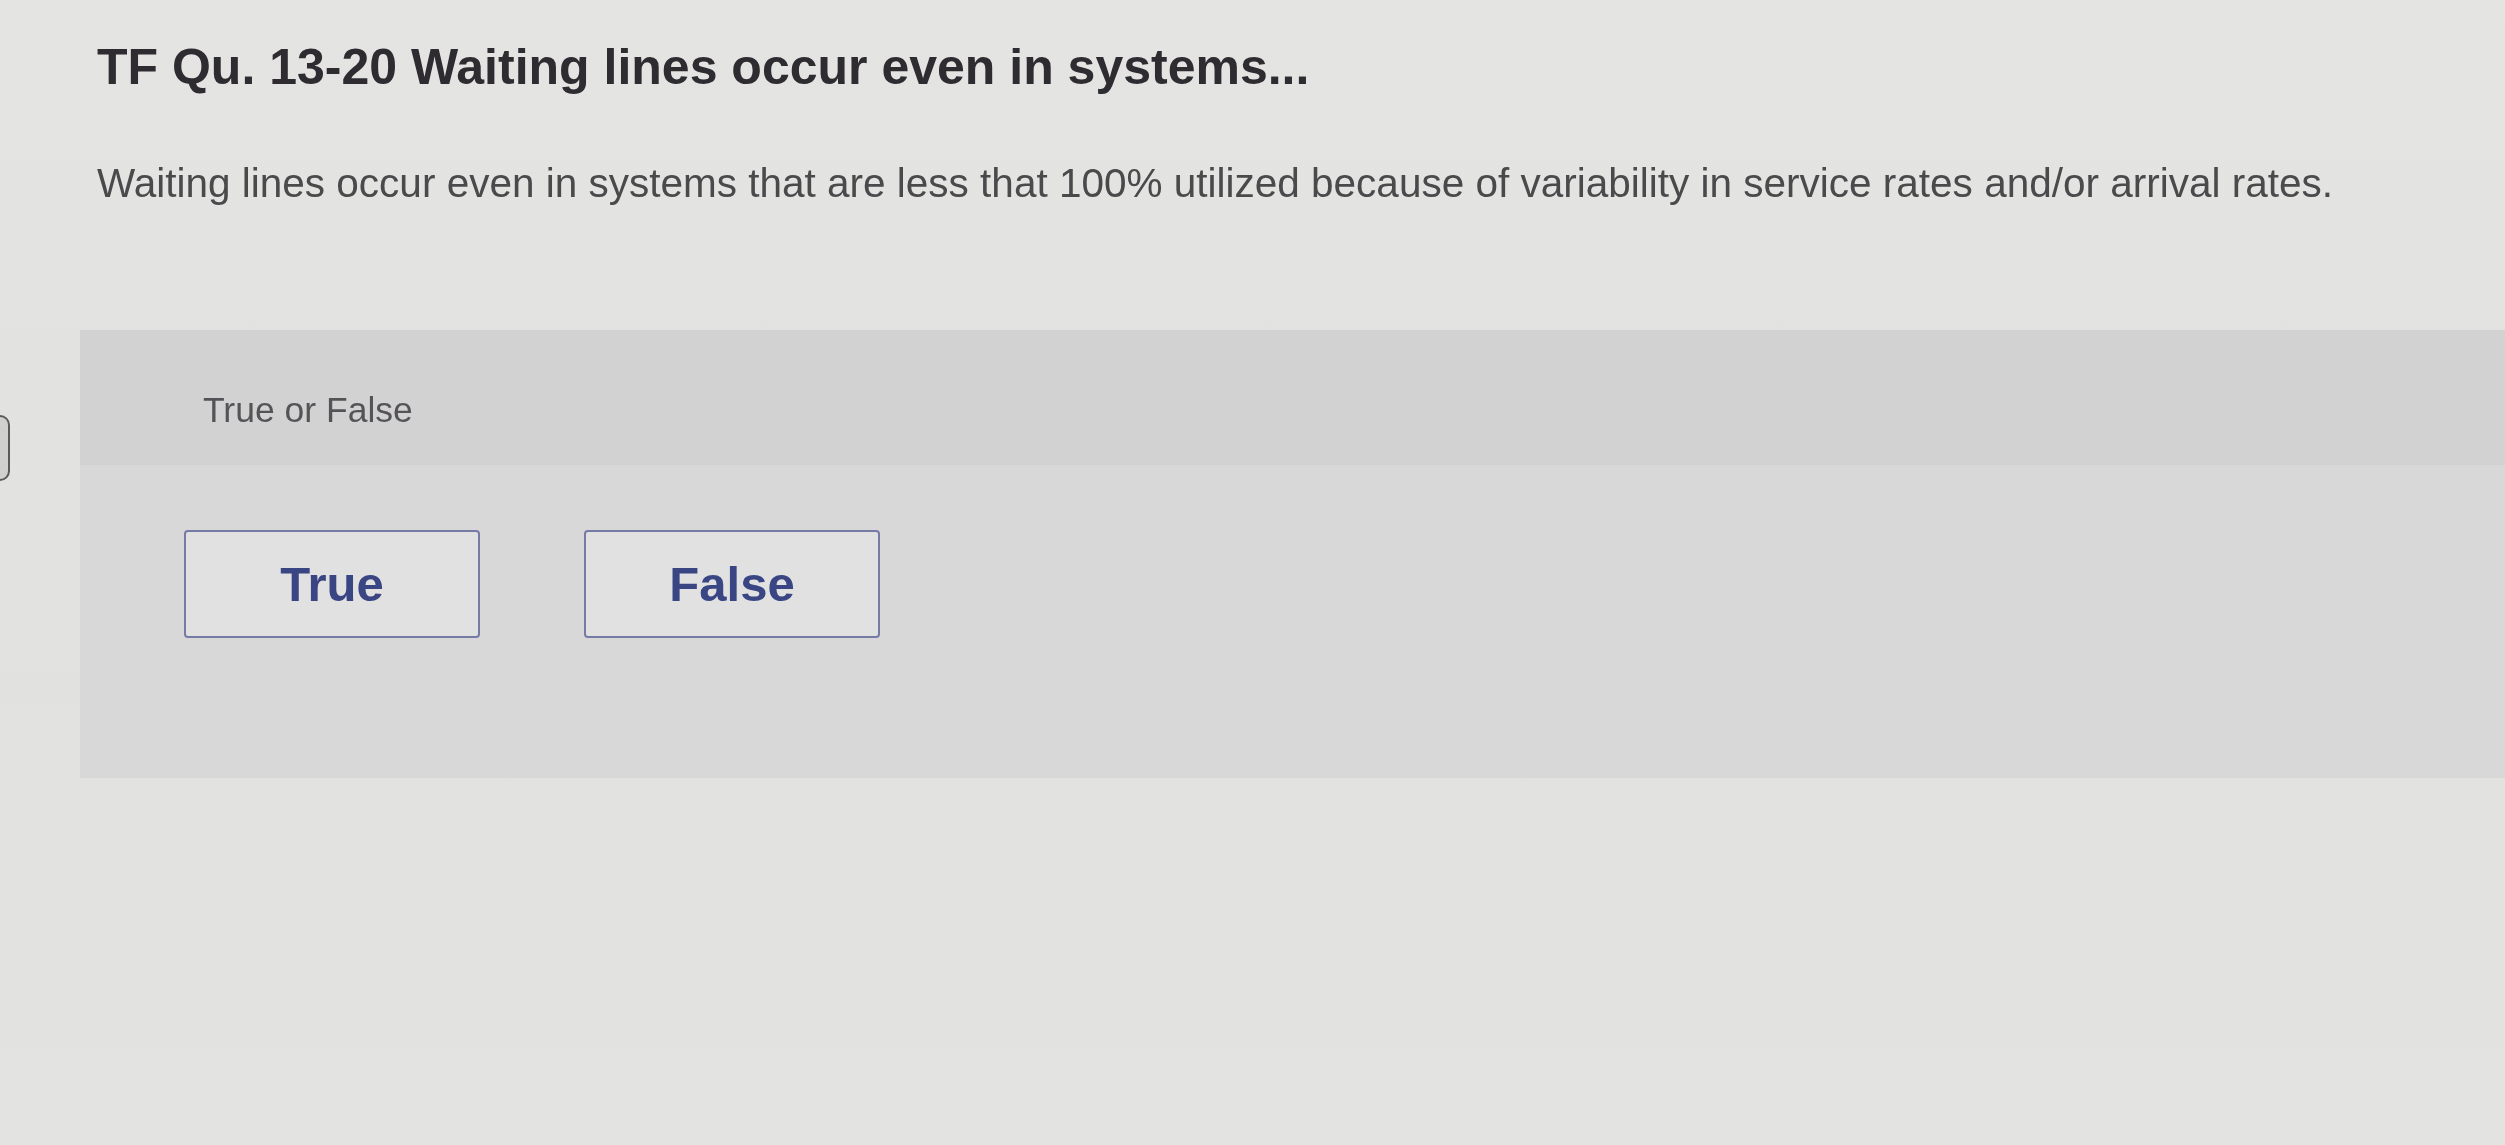 This screenshot has height=1145, width=2505. I want to click on answer-prompt: True or False, so click(308, 410).